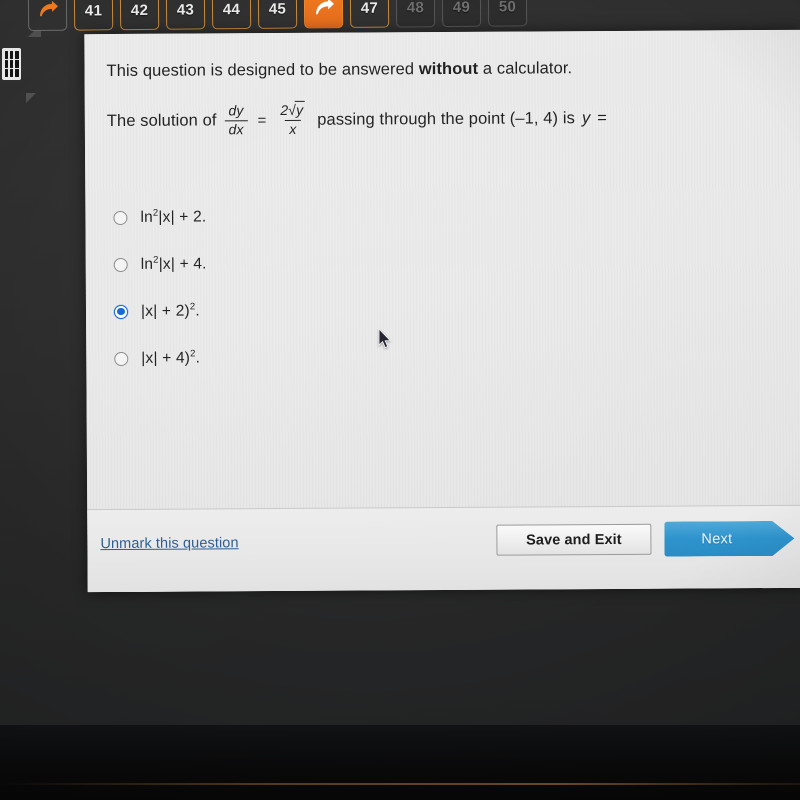 The height and width of the screenshot is (800, 800). What do you see at coordinates (182, 263) in the screenshot?
I see `option-b-tail: |x| + 4.` at bounding box center [182, 263].